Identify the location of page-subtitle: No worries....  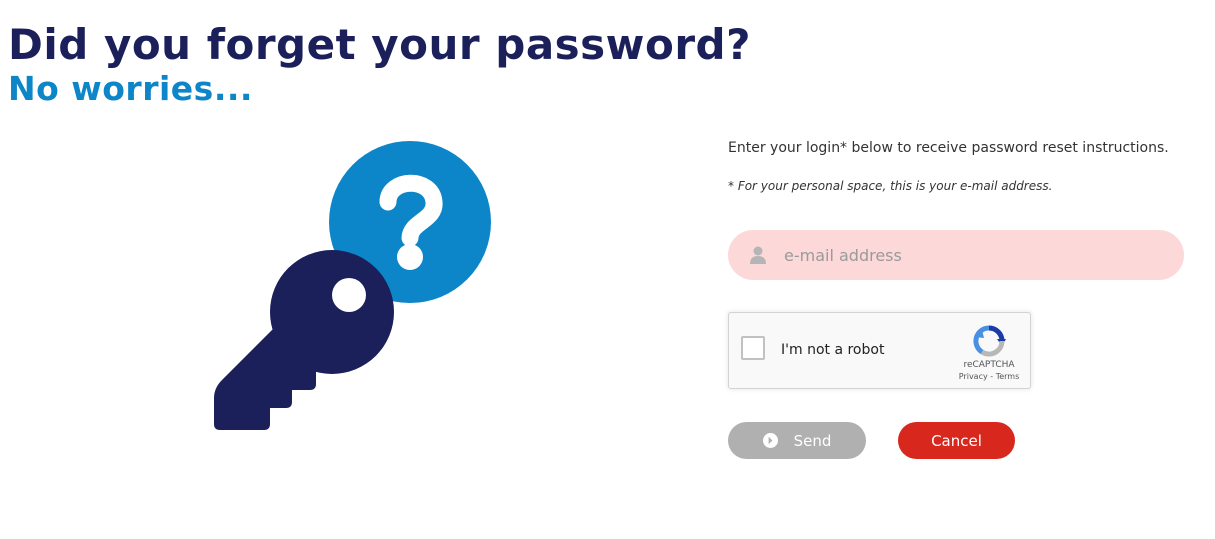
(130, 88).